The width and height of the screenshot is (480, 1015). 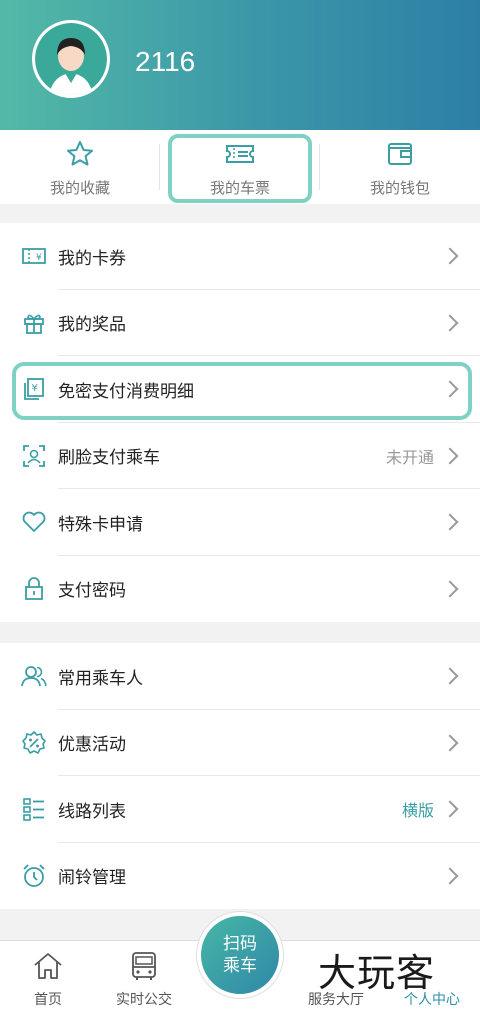 I want to click on quick-actions: 我的收藏 我的车票 我的钱包, so click(x=240, y=167).